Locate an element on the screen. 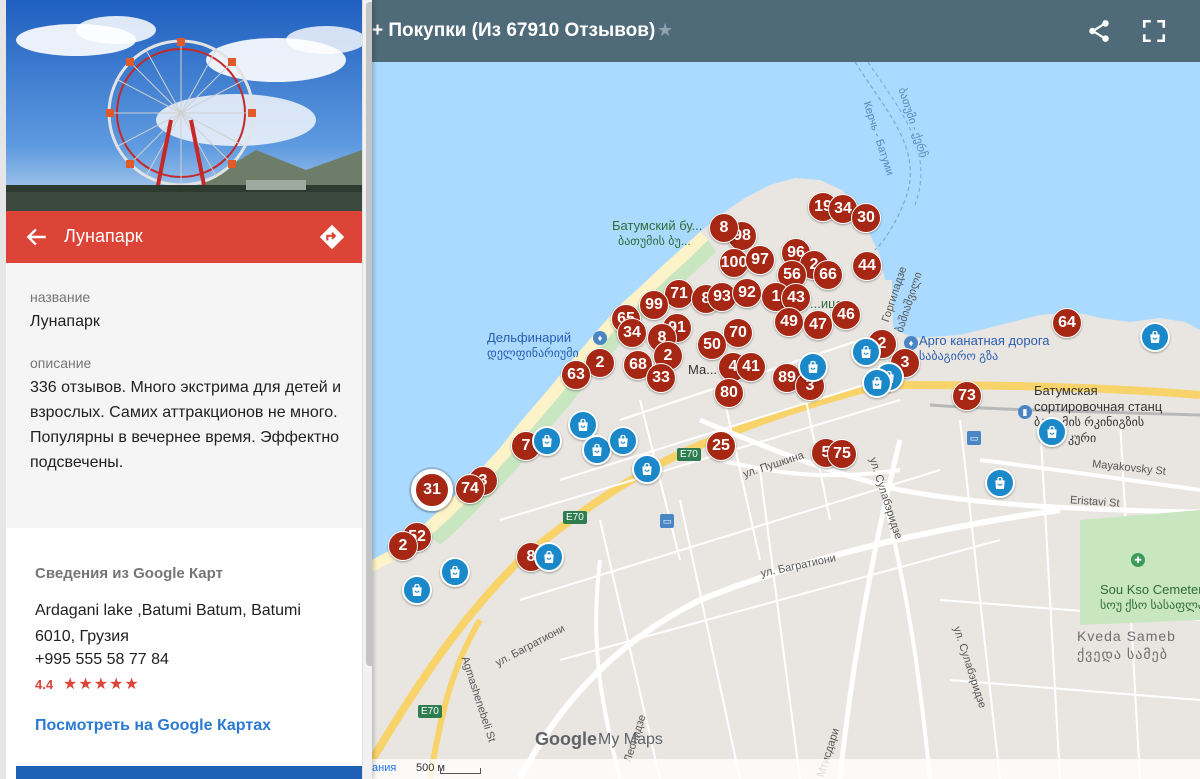 The height and width of the screenshot is (779, 1200). bus-stop-icon: ▭ is located at coordinates (667, 521).